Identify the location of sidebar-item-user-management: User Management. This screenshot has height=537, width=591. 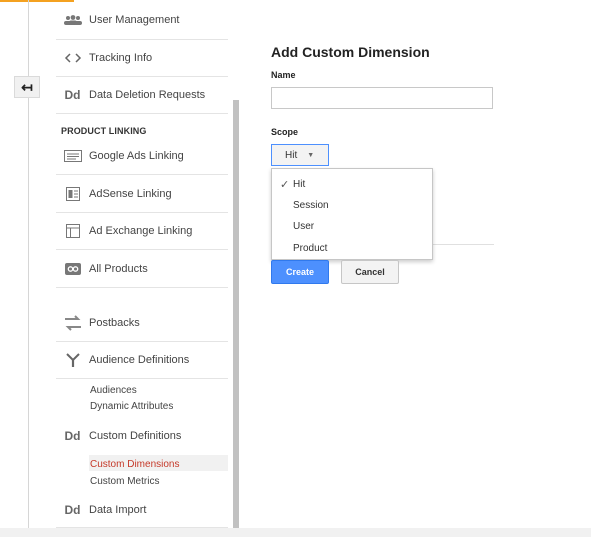
(142, 20).